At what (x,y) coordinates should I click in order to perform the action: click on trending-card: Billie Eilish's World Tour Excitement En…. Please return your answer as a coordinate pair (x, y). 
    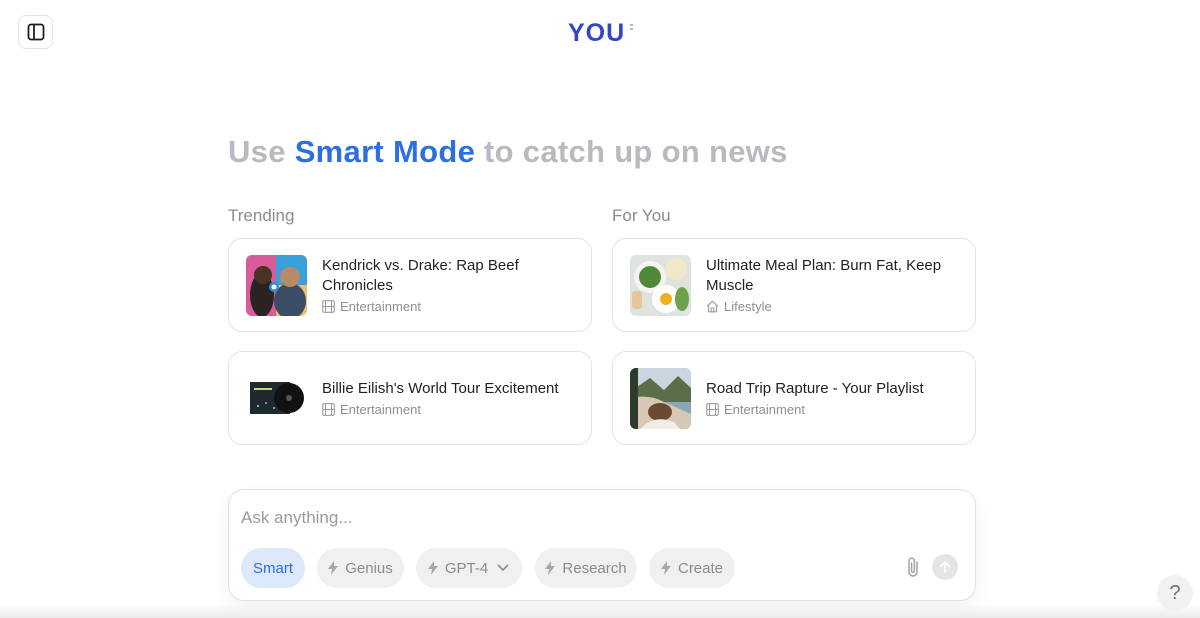
    Looking at the image, I should click on (410, 398).